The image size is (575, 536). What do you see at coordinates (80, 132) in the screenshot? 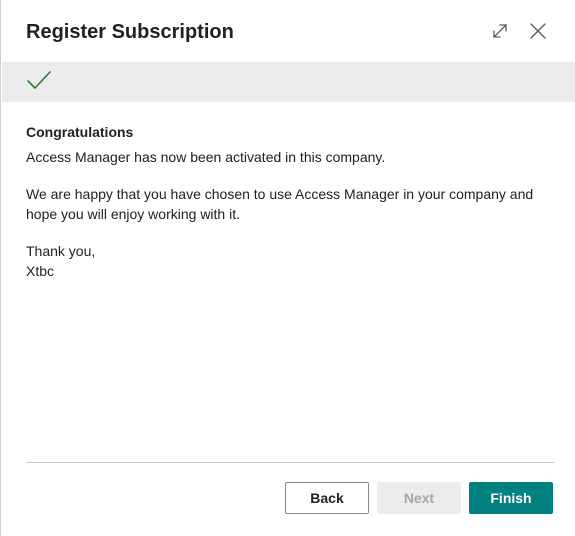
I see `congratulations-heading: Congratulations` at bounding box center [80, 132].